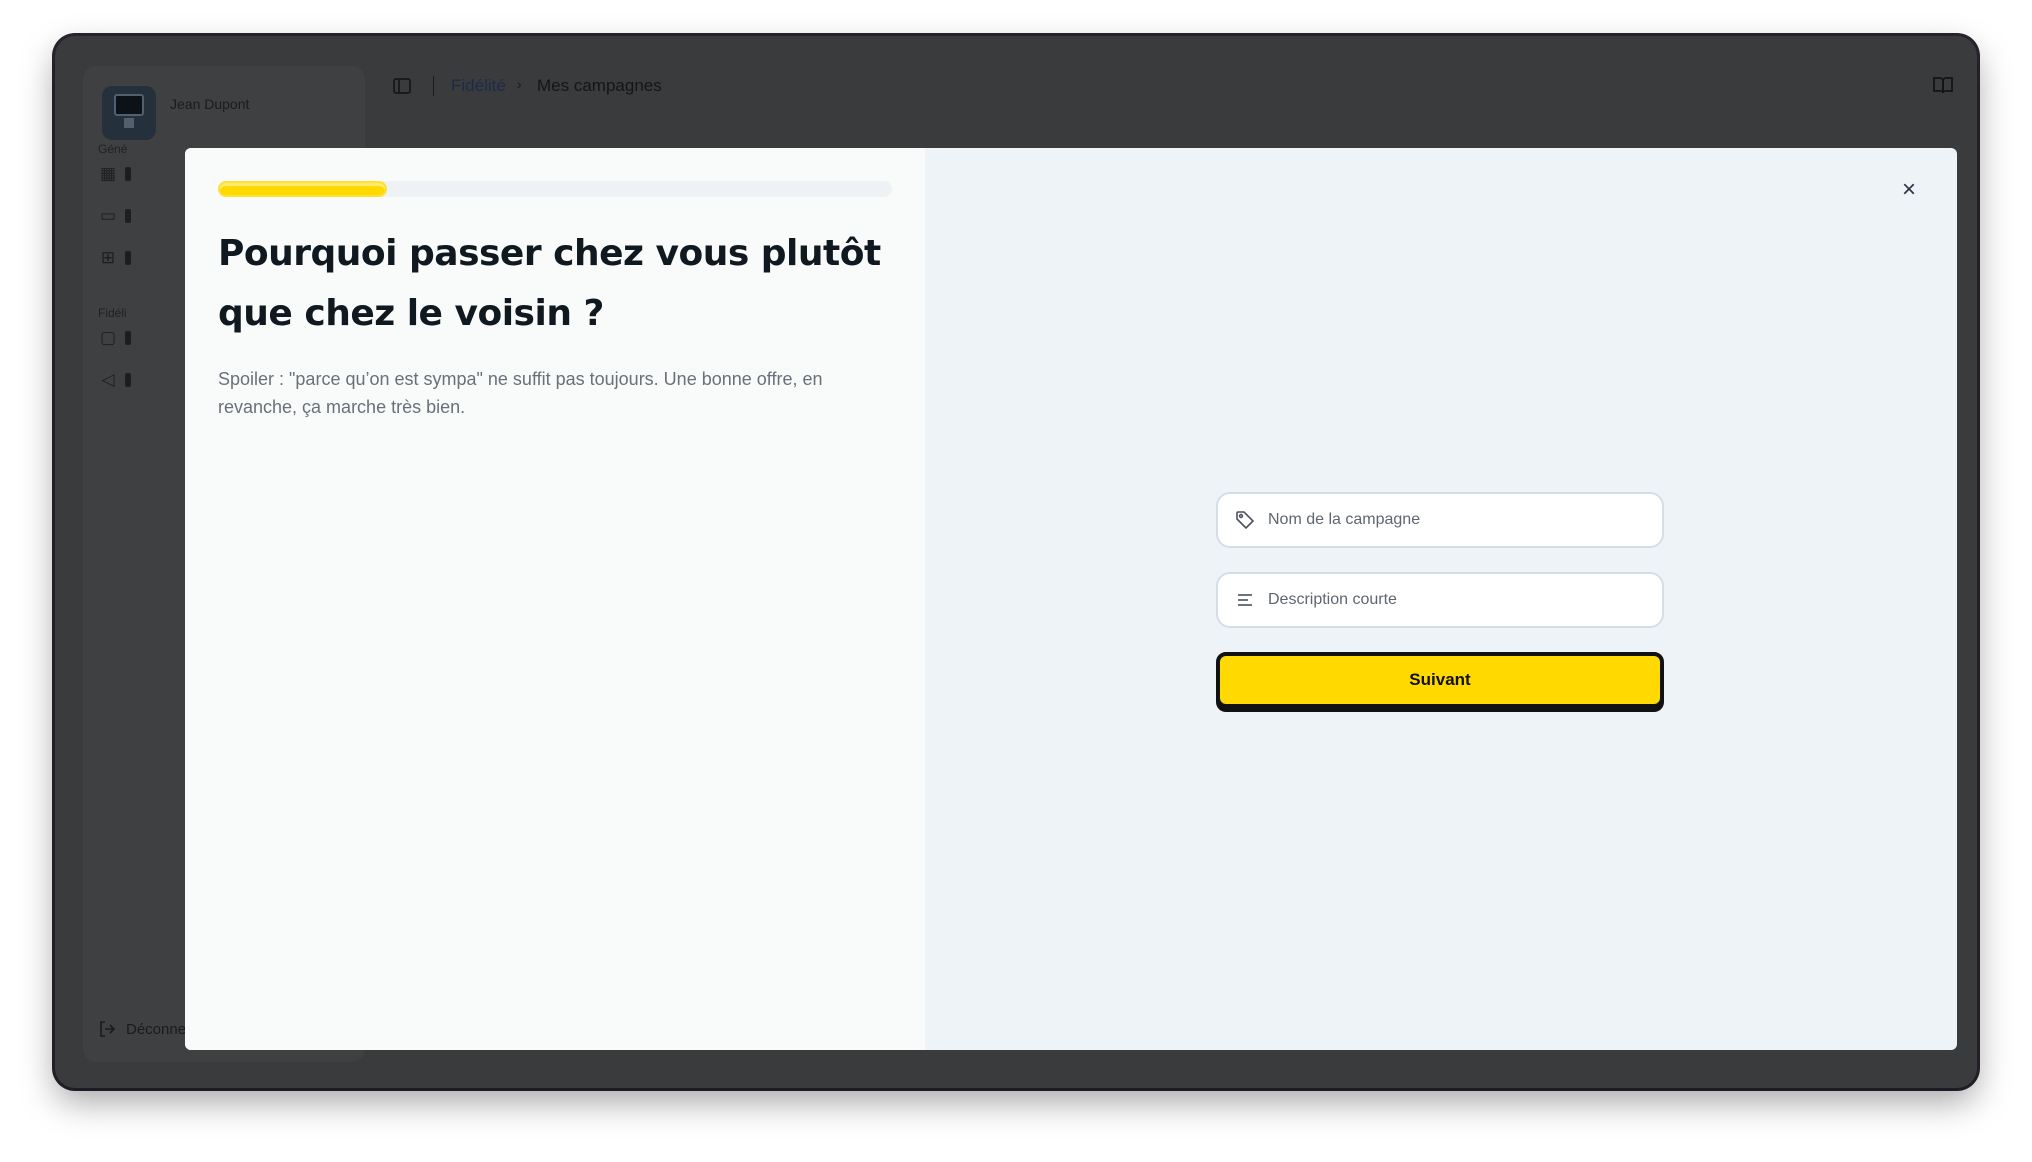 The height and width of the screenshot is (1162, 2032). Describe the element at coordinates (478, 86) in the screenshot. I see `breadcrumb-parent: Fidélité` at that location.